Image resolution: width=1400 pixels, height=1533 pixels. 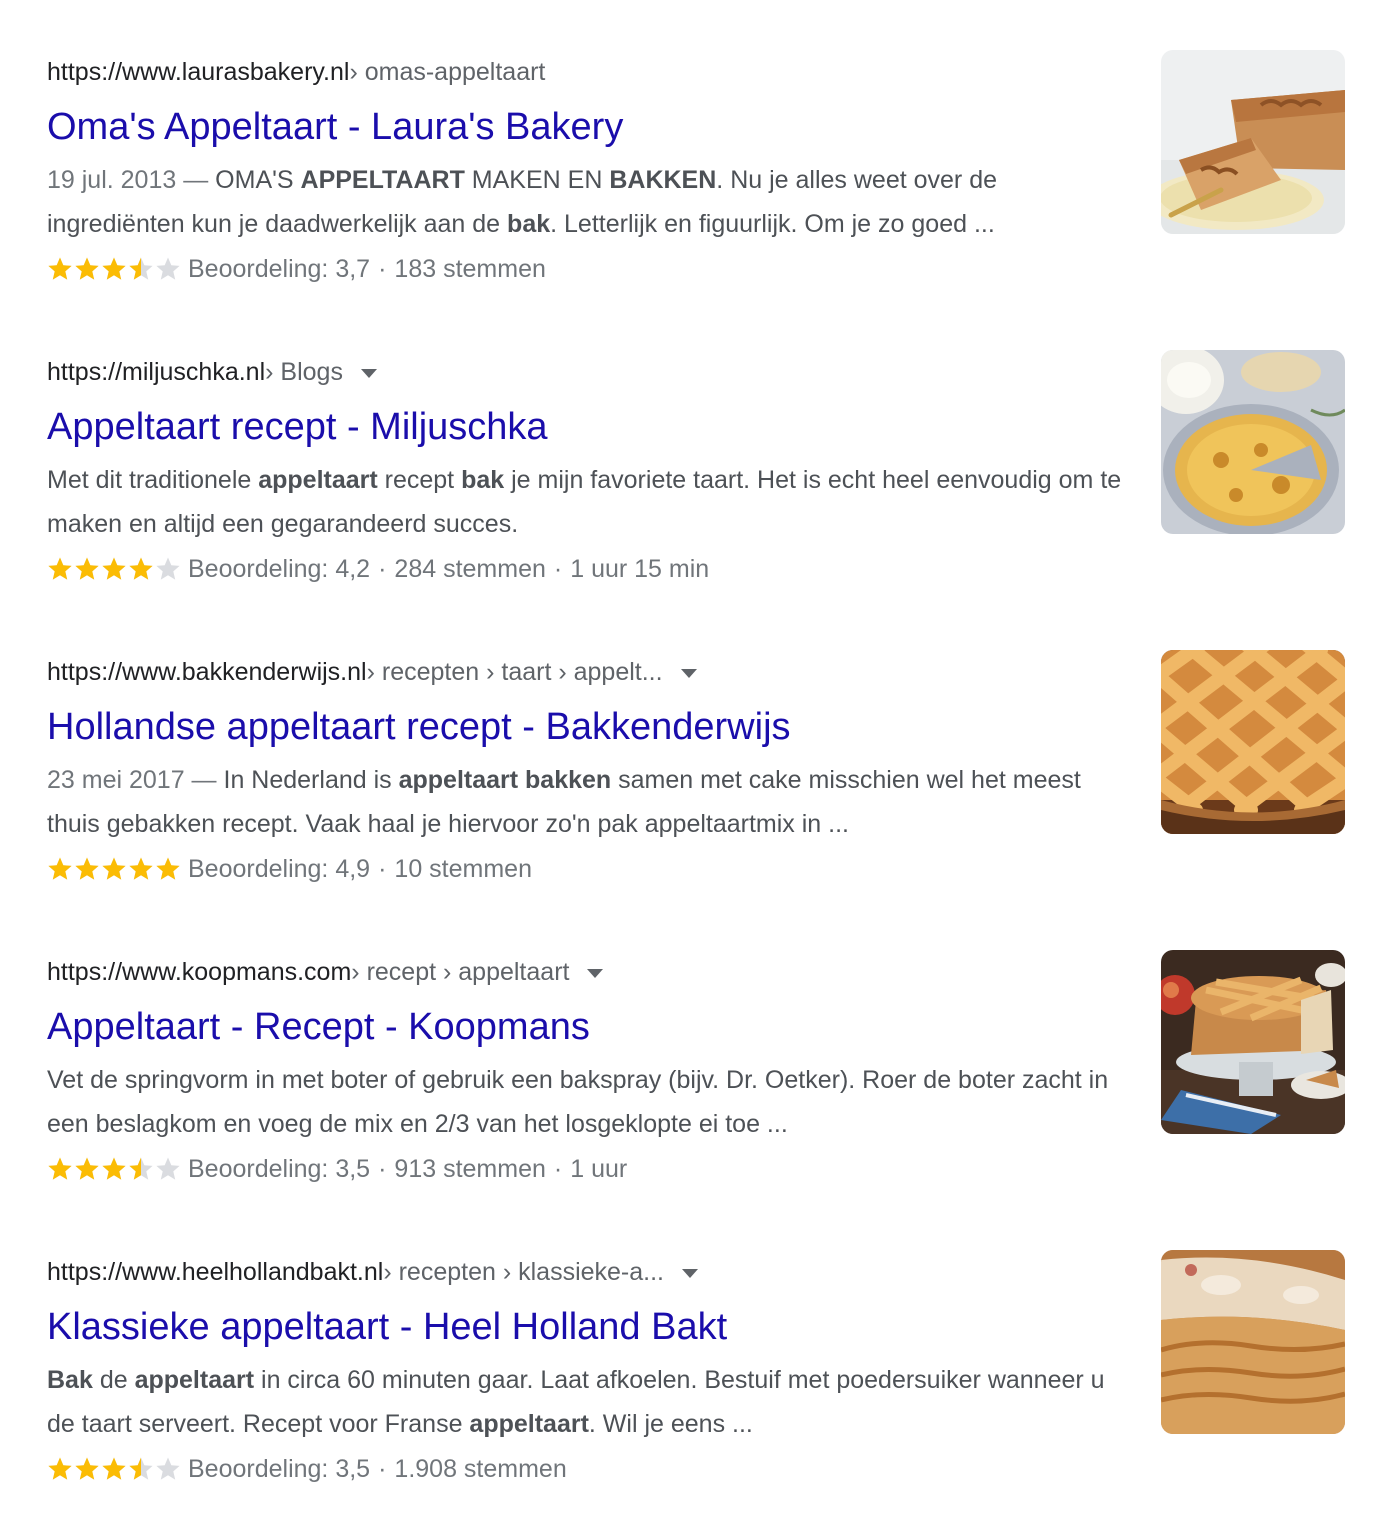 What do you see at coordinates (279, 869) in the screenshot?
I see `rating-label: Beoordeling: 4,9` at bounding box center [279, 869].